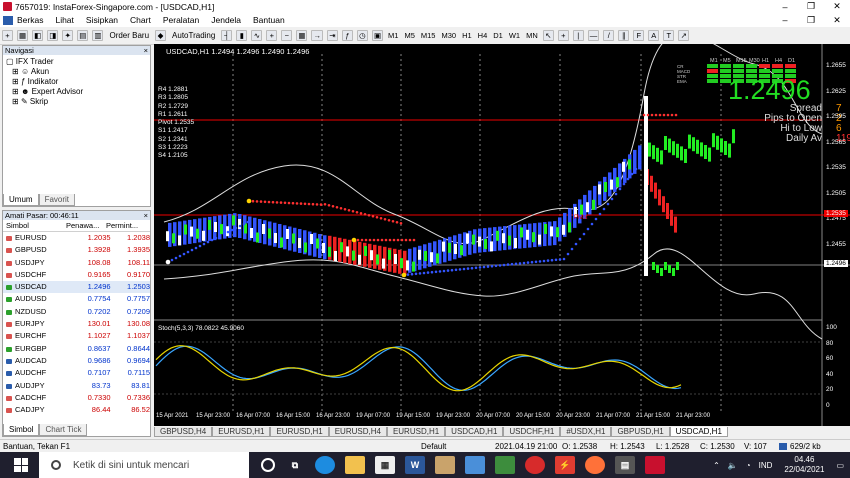  Describe the element at coordinates (68, 35) in the screenshot. I see `navigator-icon: ✦` at that location.